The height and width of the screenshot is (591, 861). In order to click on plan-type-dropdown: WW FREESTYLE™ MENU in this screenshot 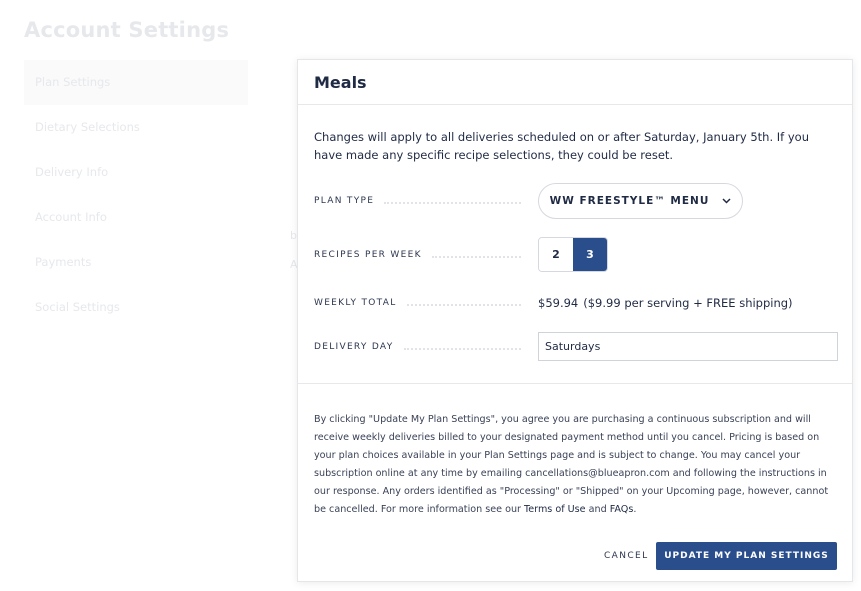, I will do `click(640, 201)`.